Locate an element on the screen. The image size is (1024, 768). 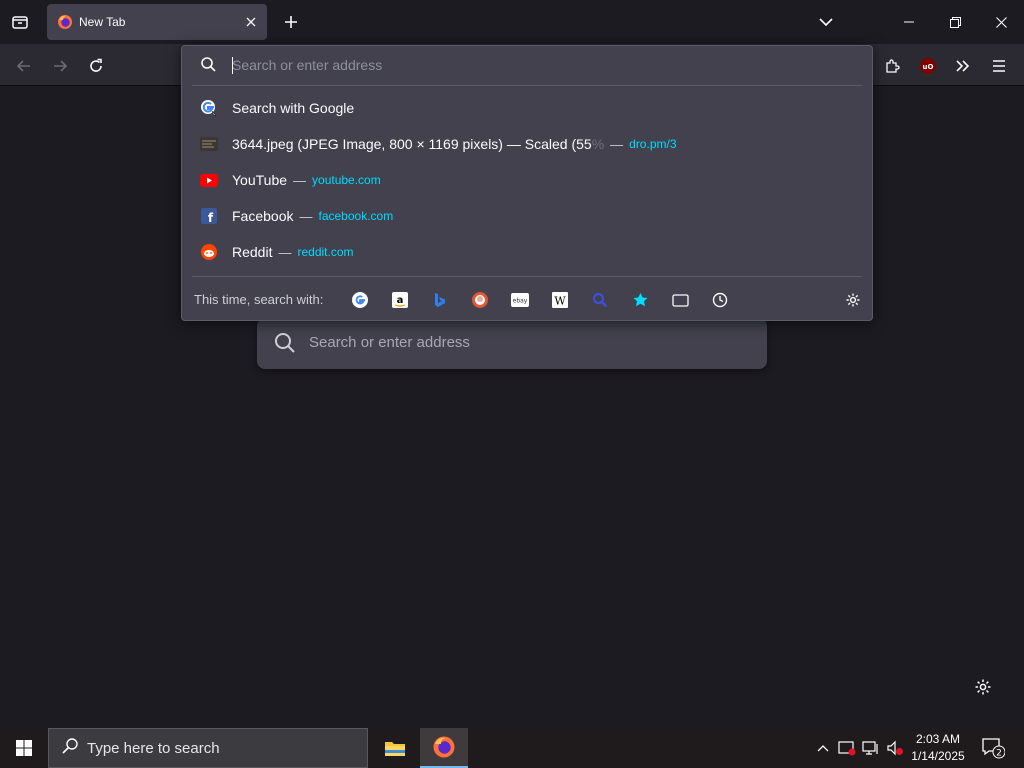
reload-icon is located at coordinates (96, 66).